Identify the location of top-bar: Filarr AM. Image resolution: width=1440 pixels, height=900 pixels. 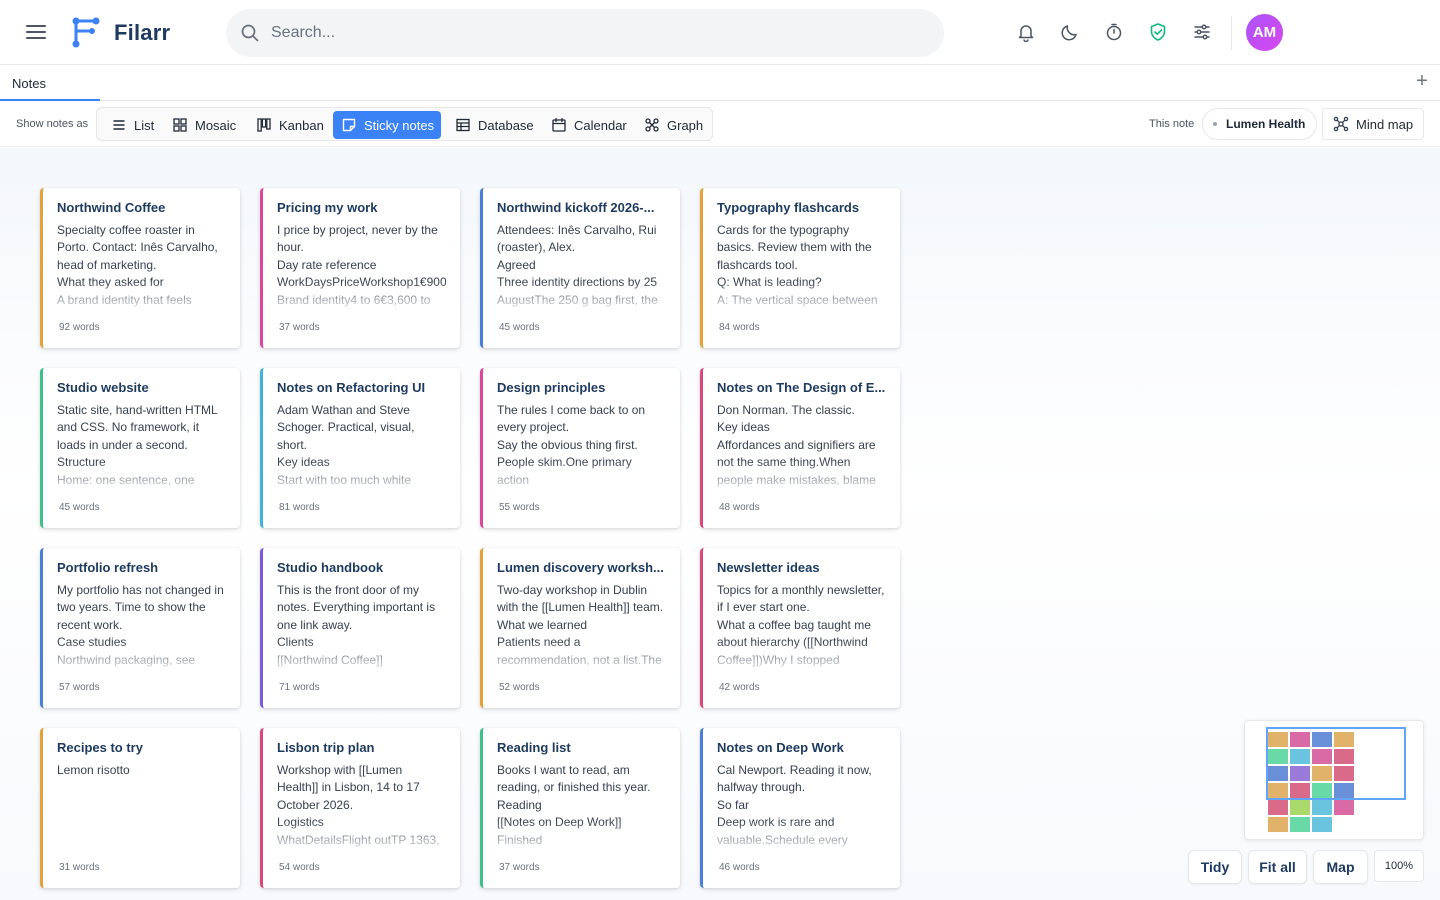
(720, 32).